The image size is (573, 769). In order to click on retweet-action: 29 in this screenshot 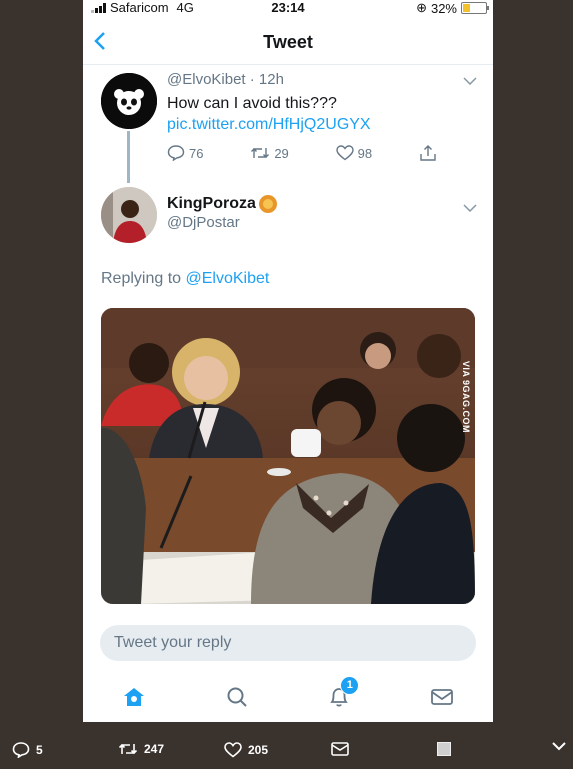, I will do `click(269, 153)`.